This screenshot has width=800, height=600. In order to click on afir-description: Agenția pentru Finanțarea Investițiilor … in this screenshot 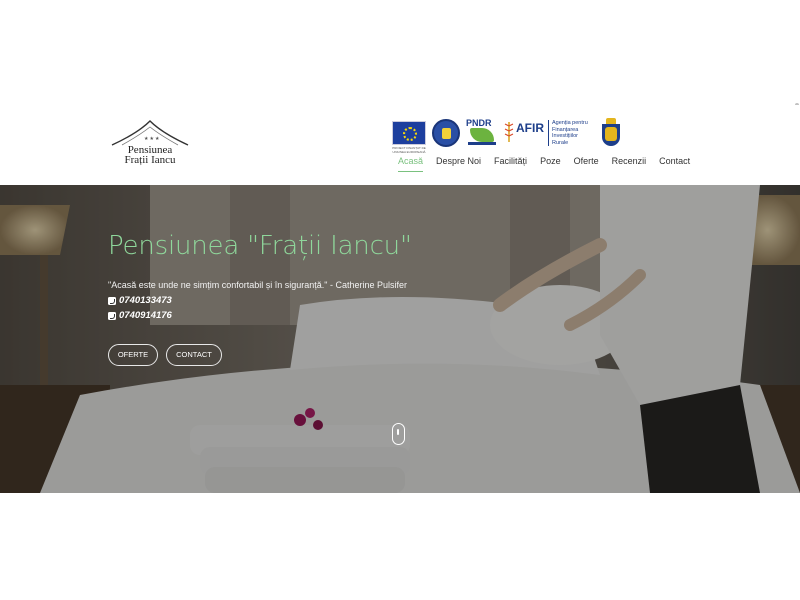, I will do `click(570, 133)`.